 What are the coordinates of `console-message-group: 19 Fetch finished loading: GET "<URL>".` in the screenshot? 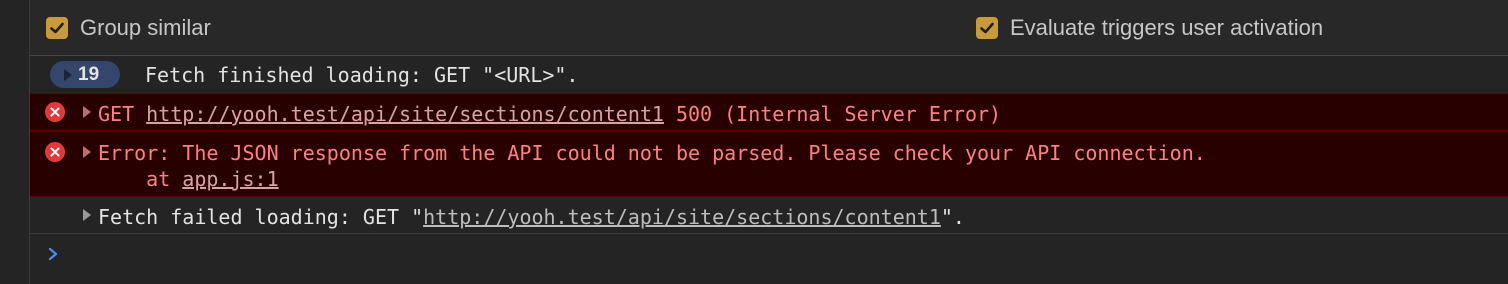 It's located at (769, 74).